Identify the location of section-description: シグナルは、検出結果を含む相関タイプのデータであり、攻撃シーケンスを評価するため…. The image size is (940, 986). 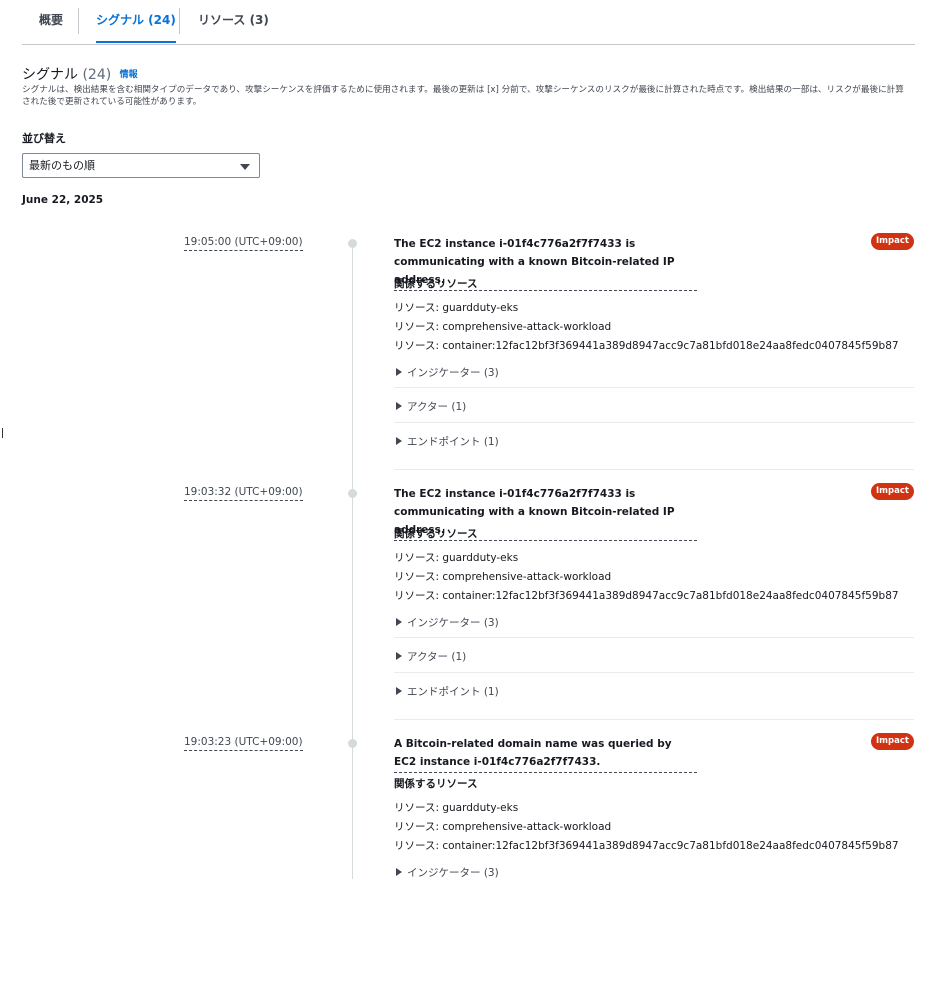
(463, 96).